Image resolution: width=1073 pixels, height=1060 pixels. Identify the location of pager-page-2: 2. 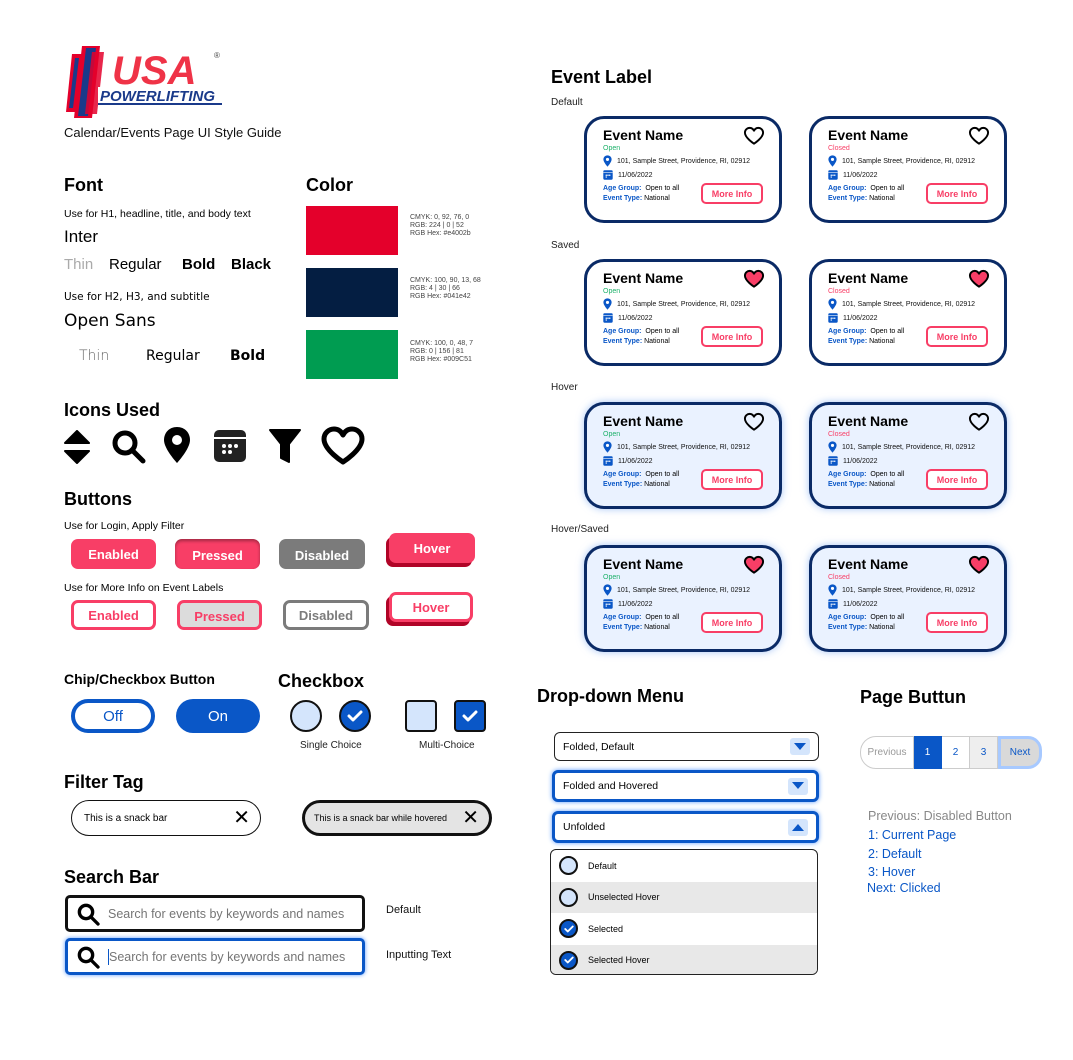
(956, 752).